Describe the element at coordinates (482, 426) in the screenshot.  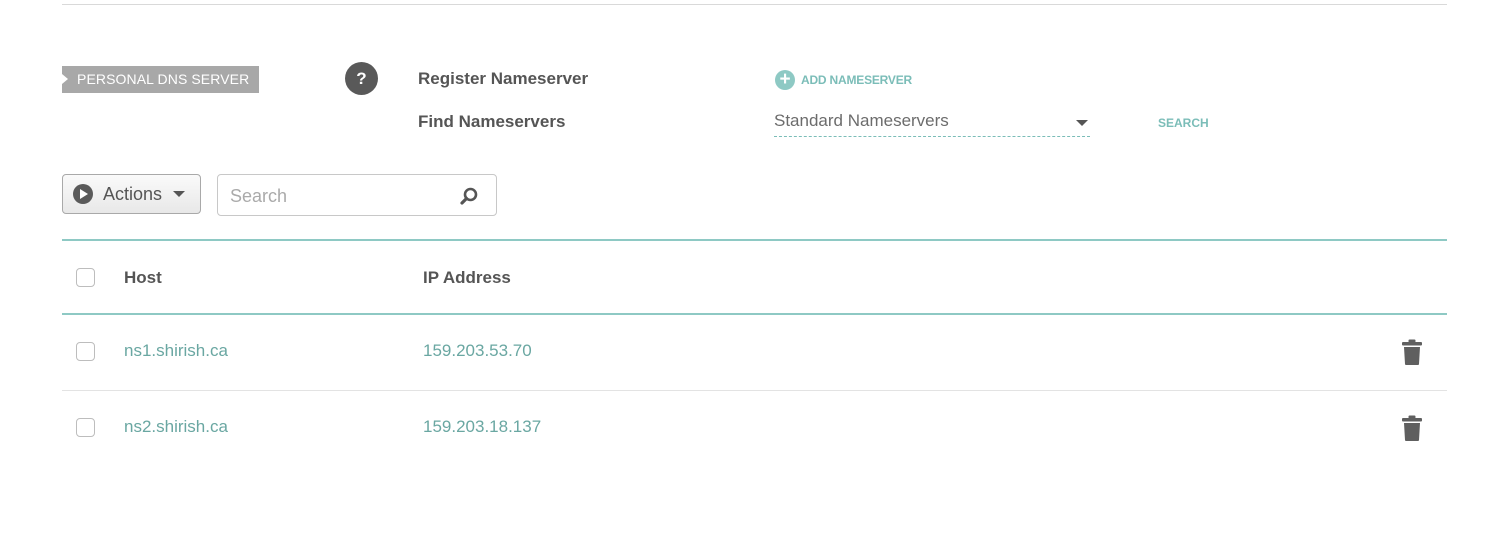
I see `ip-address: 159.203.18.137` at that location.